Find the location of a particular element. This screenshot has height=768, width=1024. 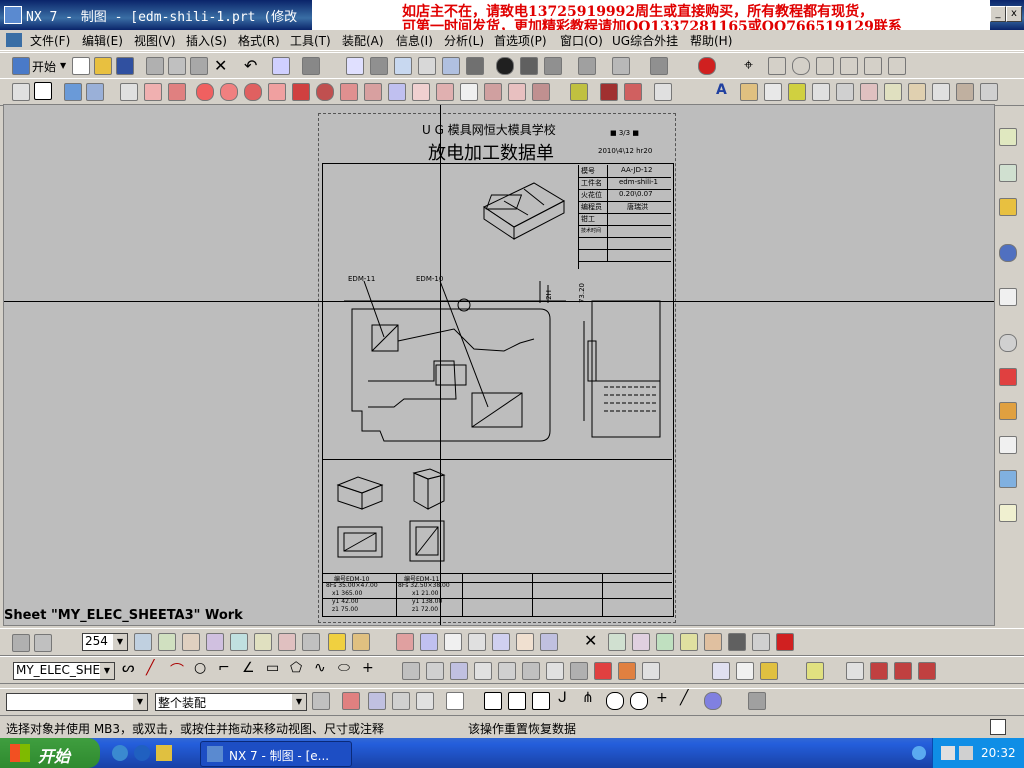

horizontal-baseline-icon is located at coordinates (617, 642).